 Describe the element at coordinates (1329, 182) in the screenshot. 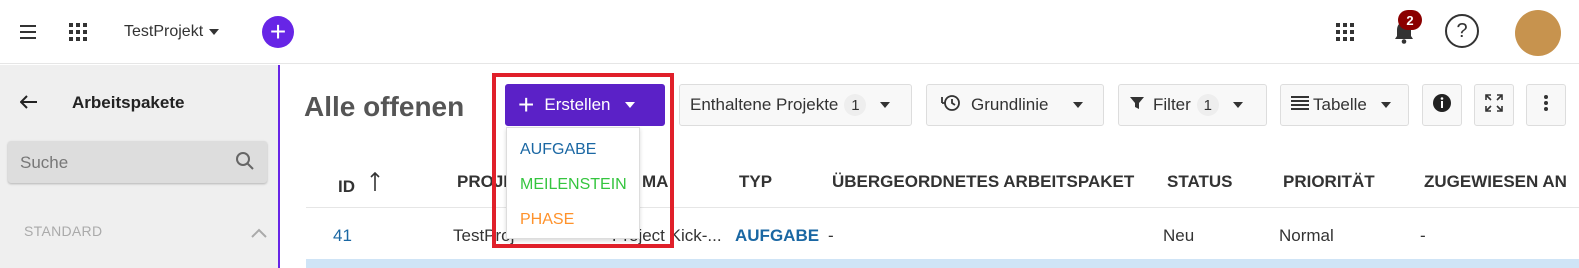

I see `column-header-priority: PRIORITÄT` at that location.